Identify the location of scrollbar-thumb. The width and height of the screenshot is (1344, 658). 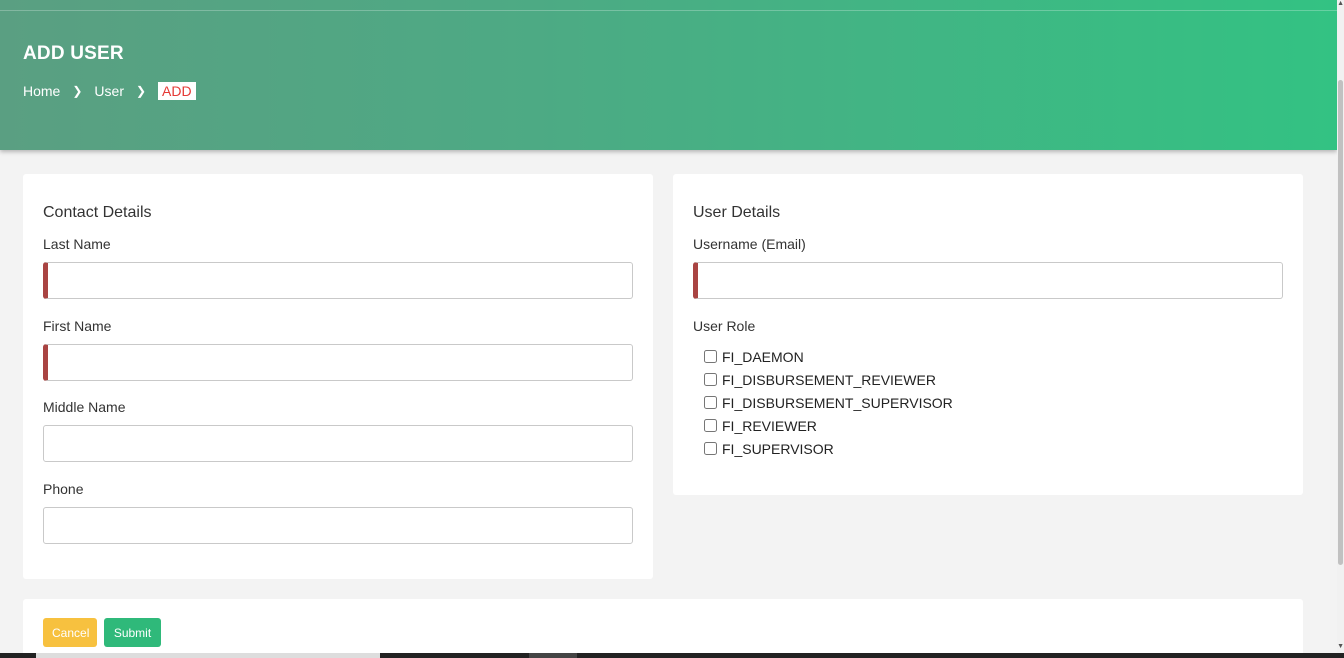
(1340, 322).